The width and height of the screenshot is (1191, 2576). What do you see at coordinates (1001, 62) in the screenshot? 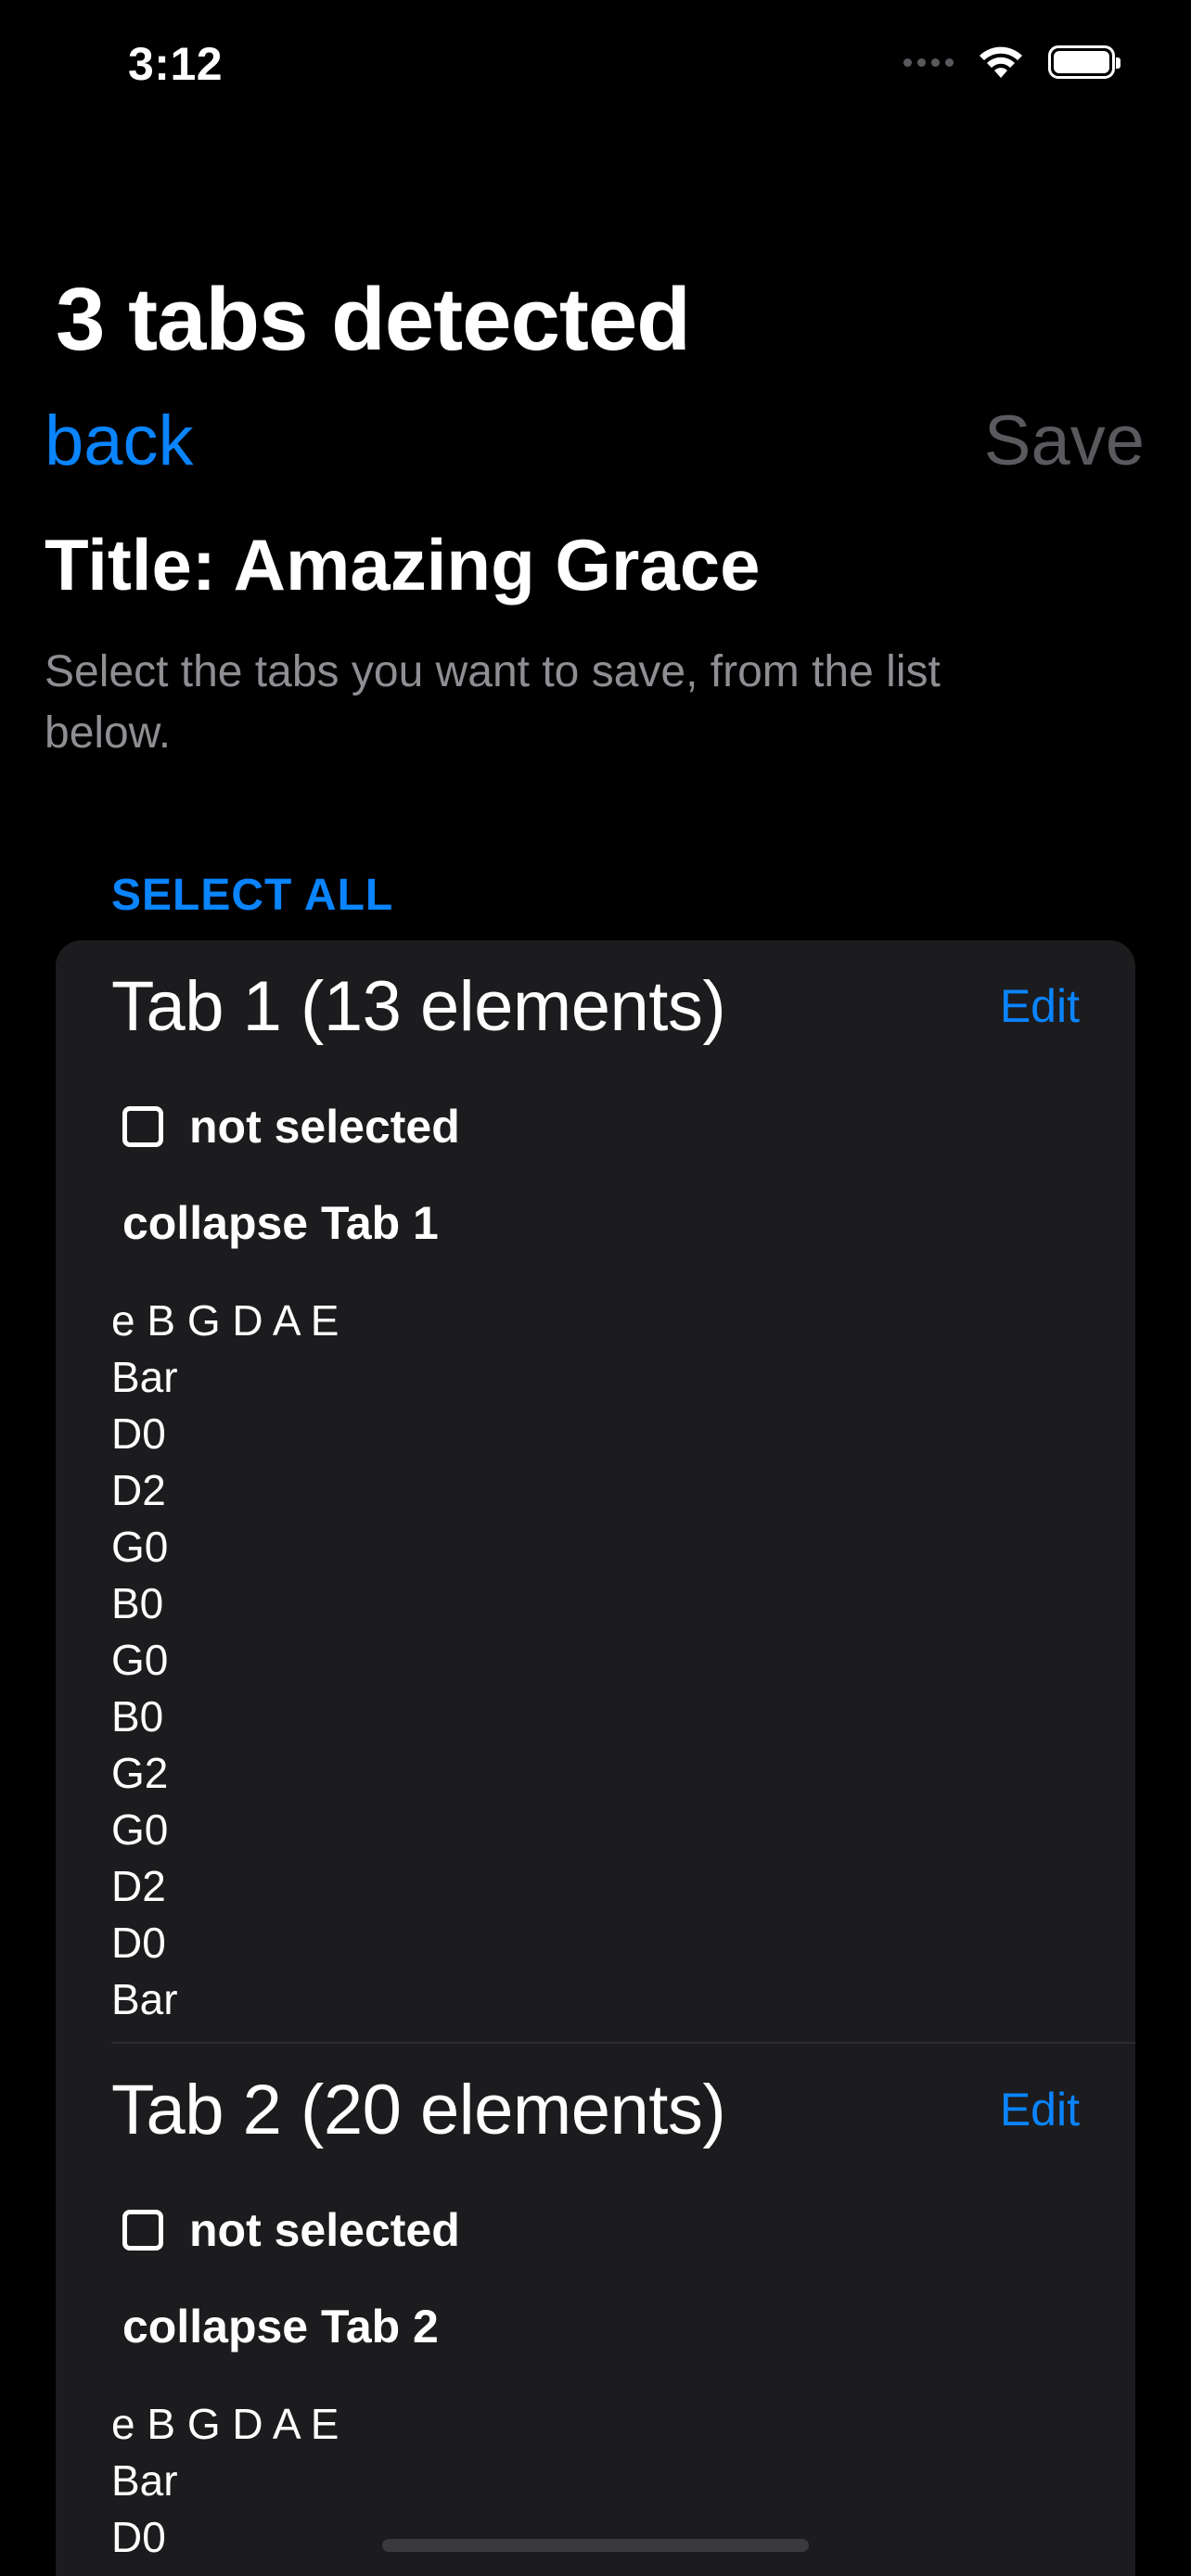
I see `wifi-icon` at bounding box center [1001, 62].